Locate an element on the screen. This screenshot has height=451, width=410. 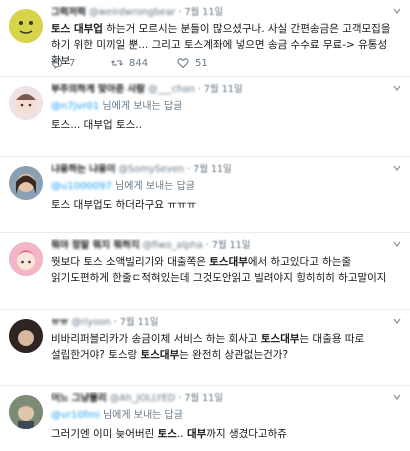
tweet-header: 뭐야 정말 뭐지 뭐하지 @fiwo_alpha · 7월 11일 is located at coordinates (227, 245).